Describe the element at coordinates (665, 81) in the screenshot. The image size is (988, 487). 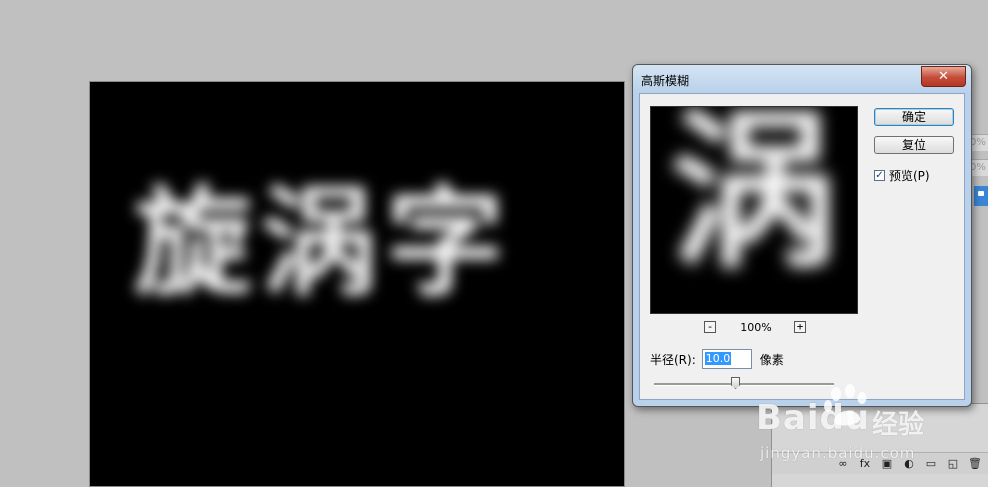
I see `dialog-title: 高斯模糊` at that location.